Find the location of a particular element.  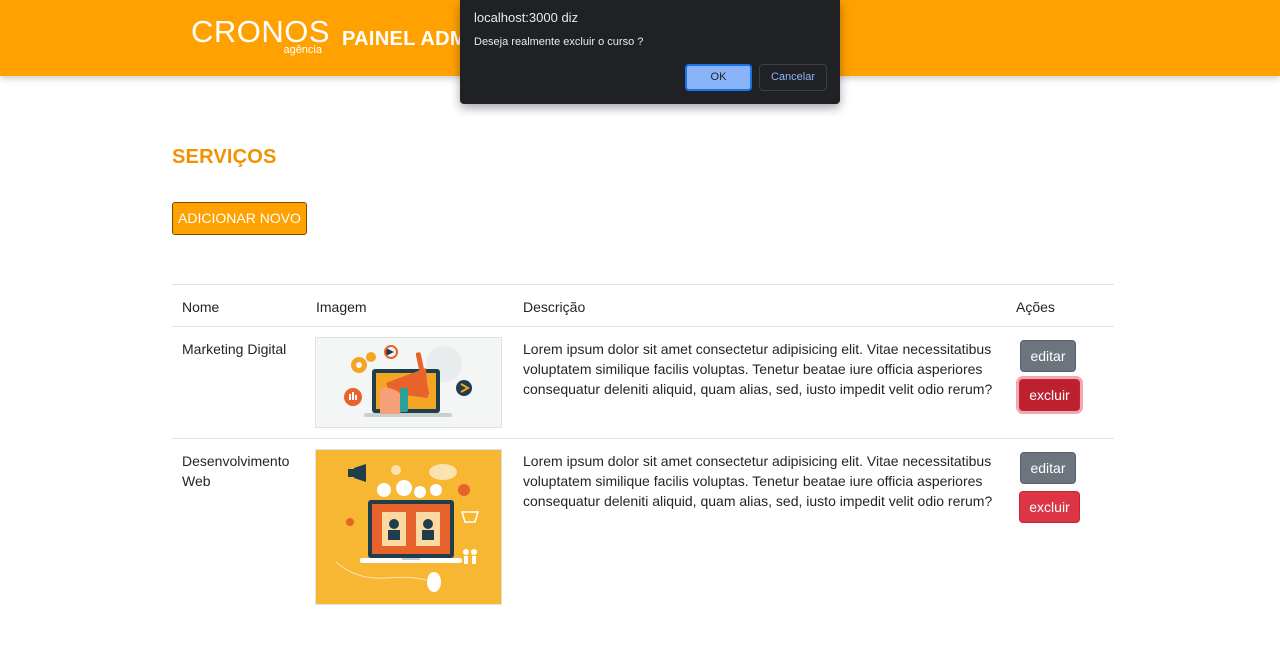

dialog-cancel-button: Cancelar is located at coordinates (793, 77).